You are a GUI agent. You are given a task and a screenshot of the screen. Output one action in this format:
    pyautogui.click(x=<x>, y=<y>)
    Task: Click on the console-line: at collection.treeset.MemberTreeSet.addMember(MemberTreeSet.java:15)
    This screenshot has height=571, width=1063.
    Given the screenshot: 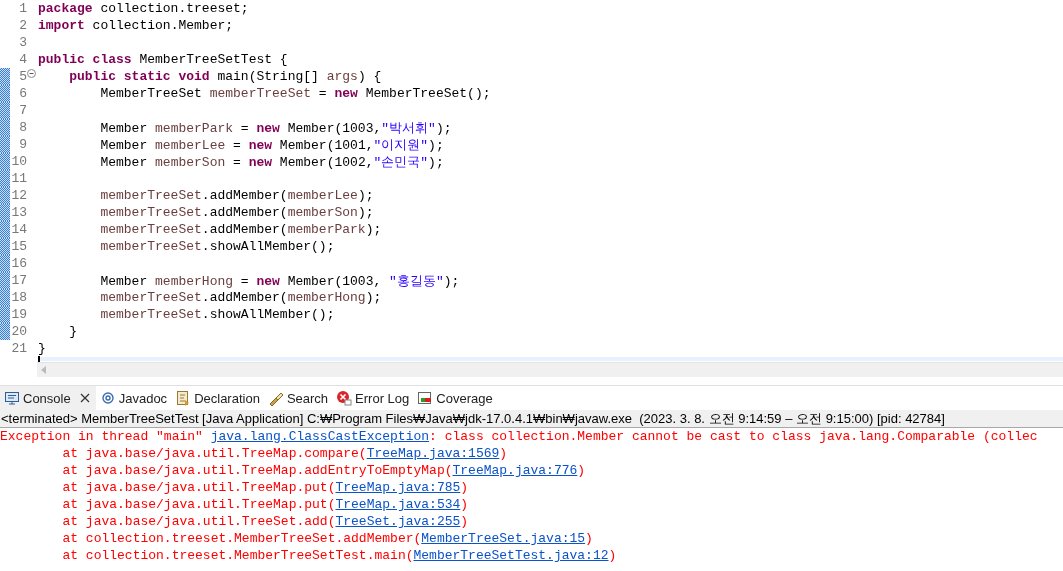 What is the action you would take?
    pyautogui.click(x=327, y=538)
    